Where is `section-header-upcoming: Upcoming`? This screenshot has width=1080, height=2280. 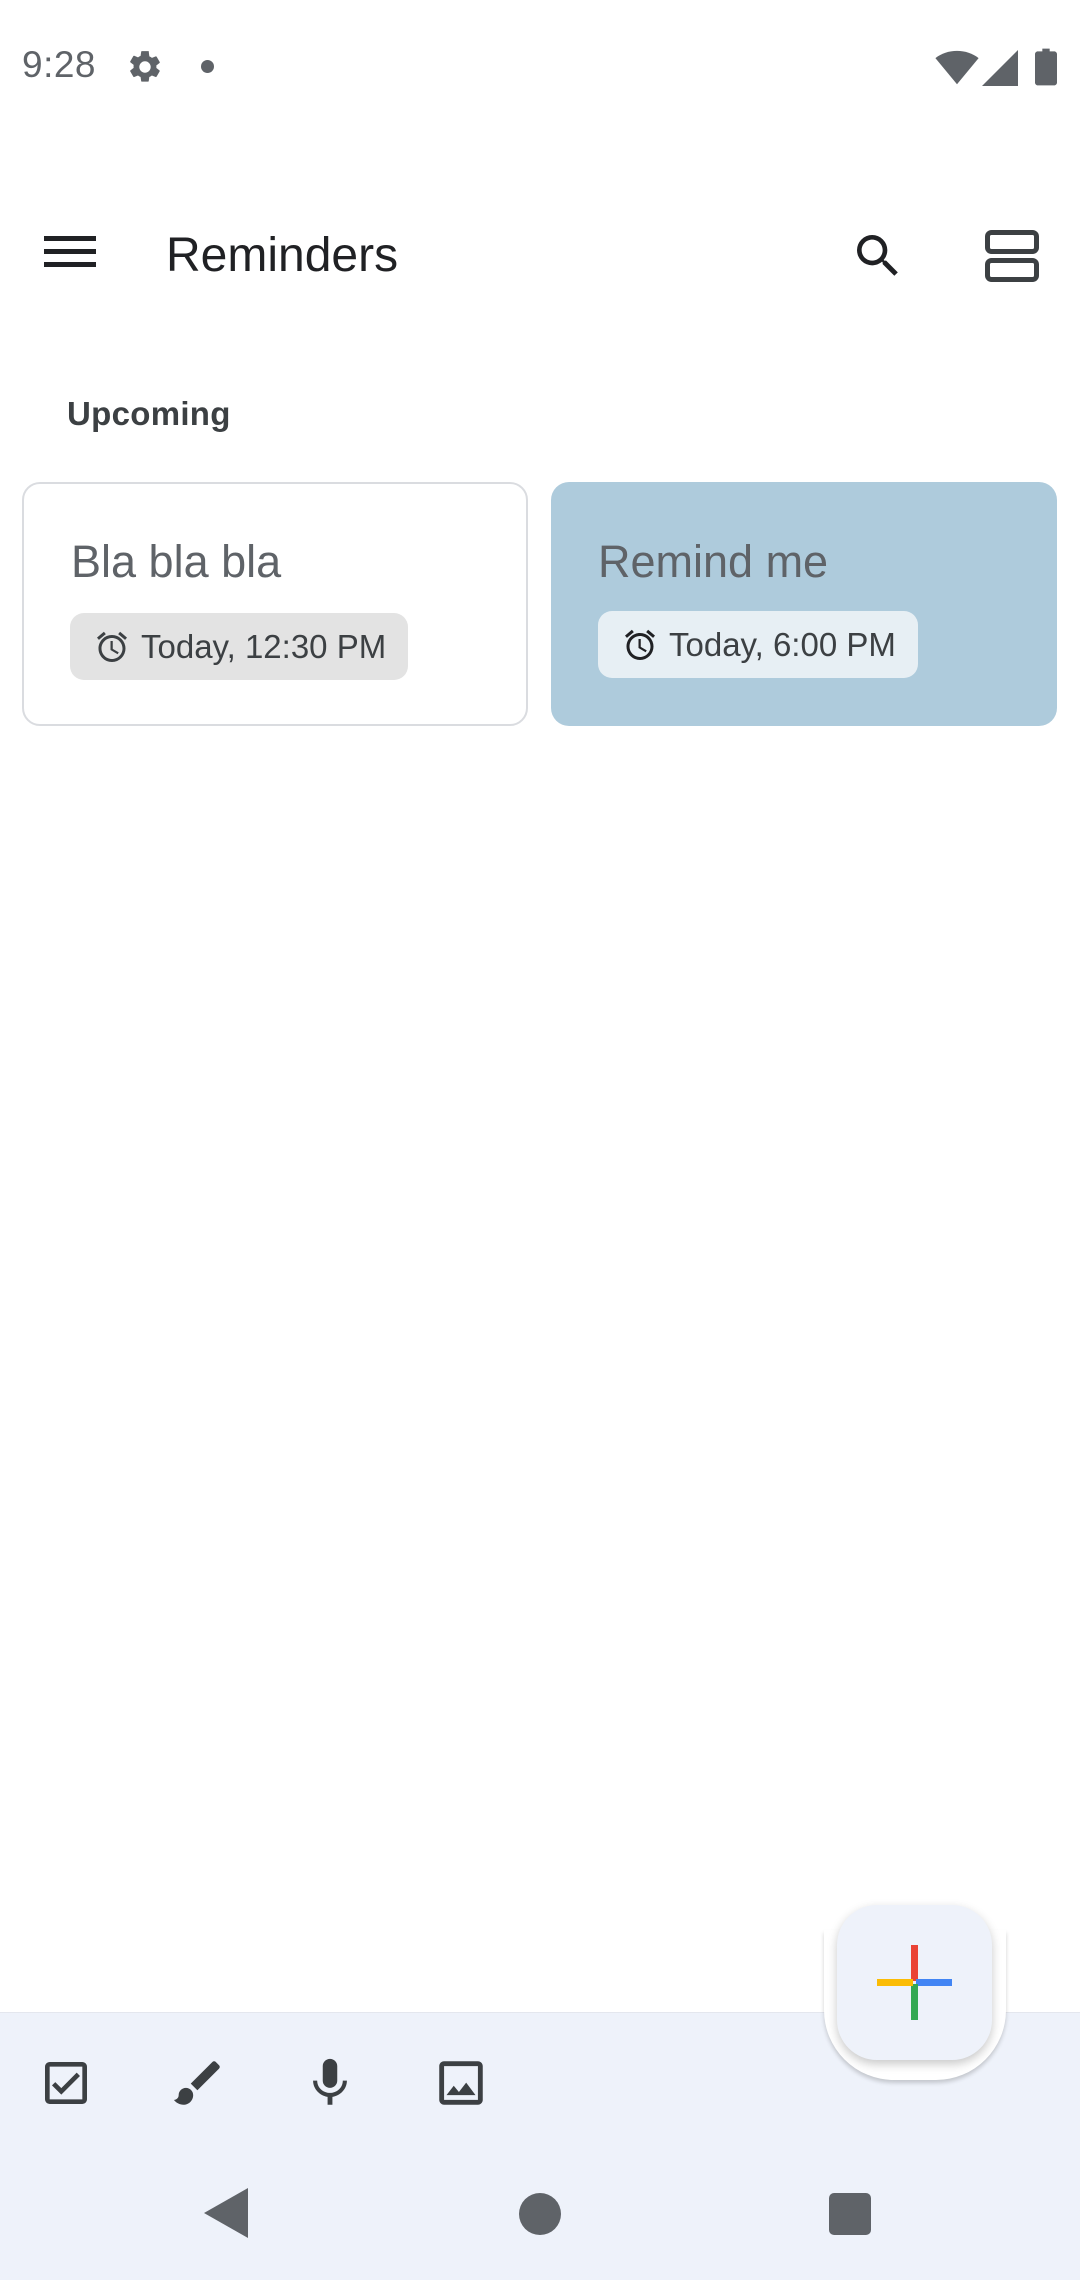 section-header-upcoming: Upcoming is located at coordinates (149, 413).